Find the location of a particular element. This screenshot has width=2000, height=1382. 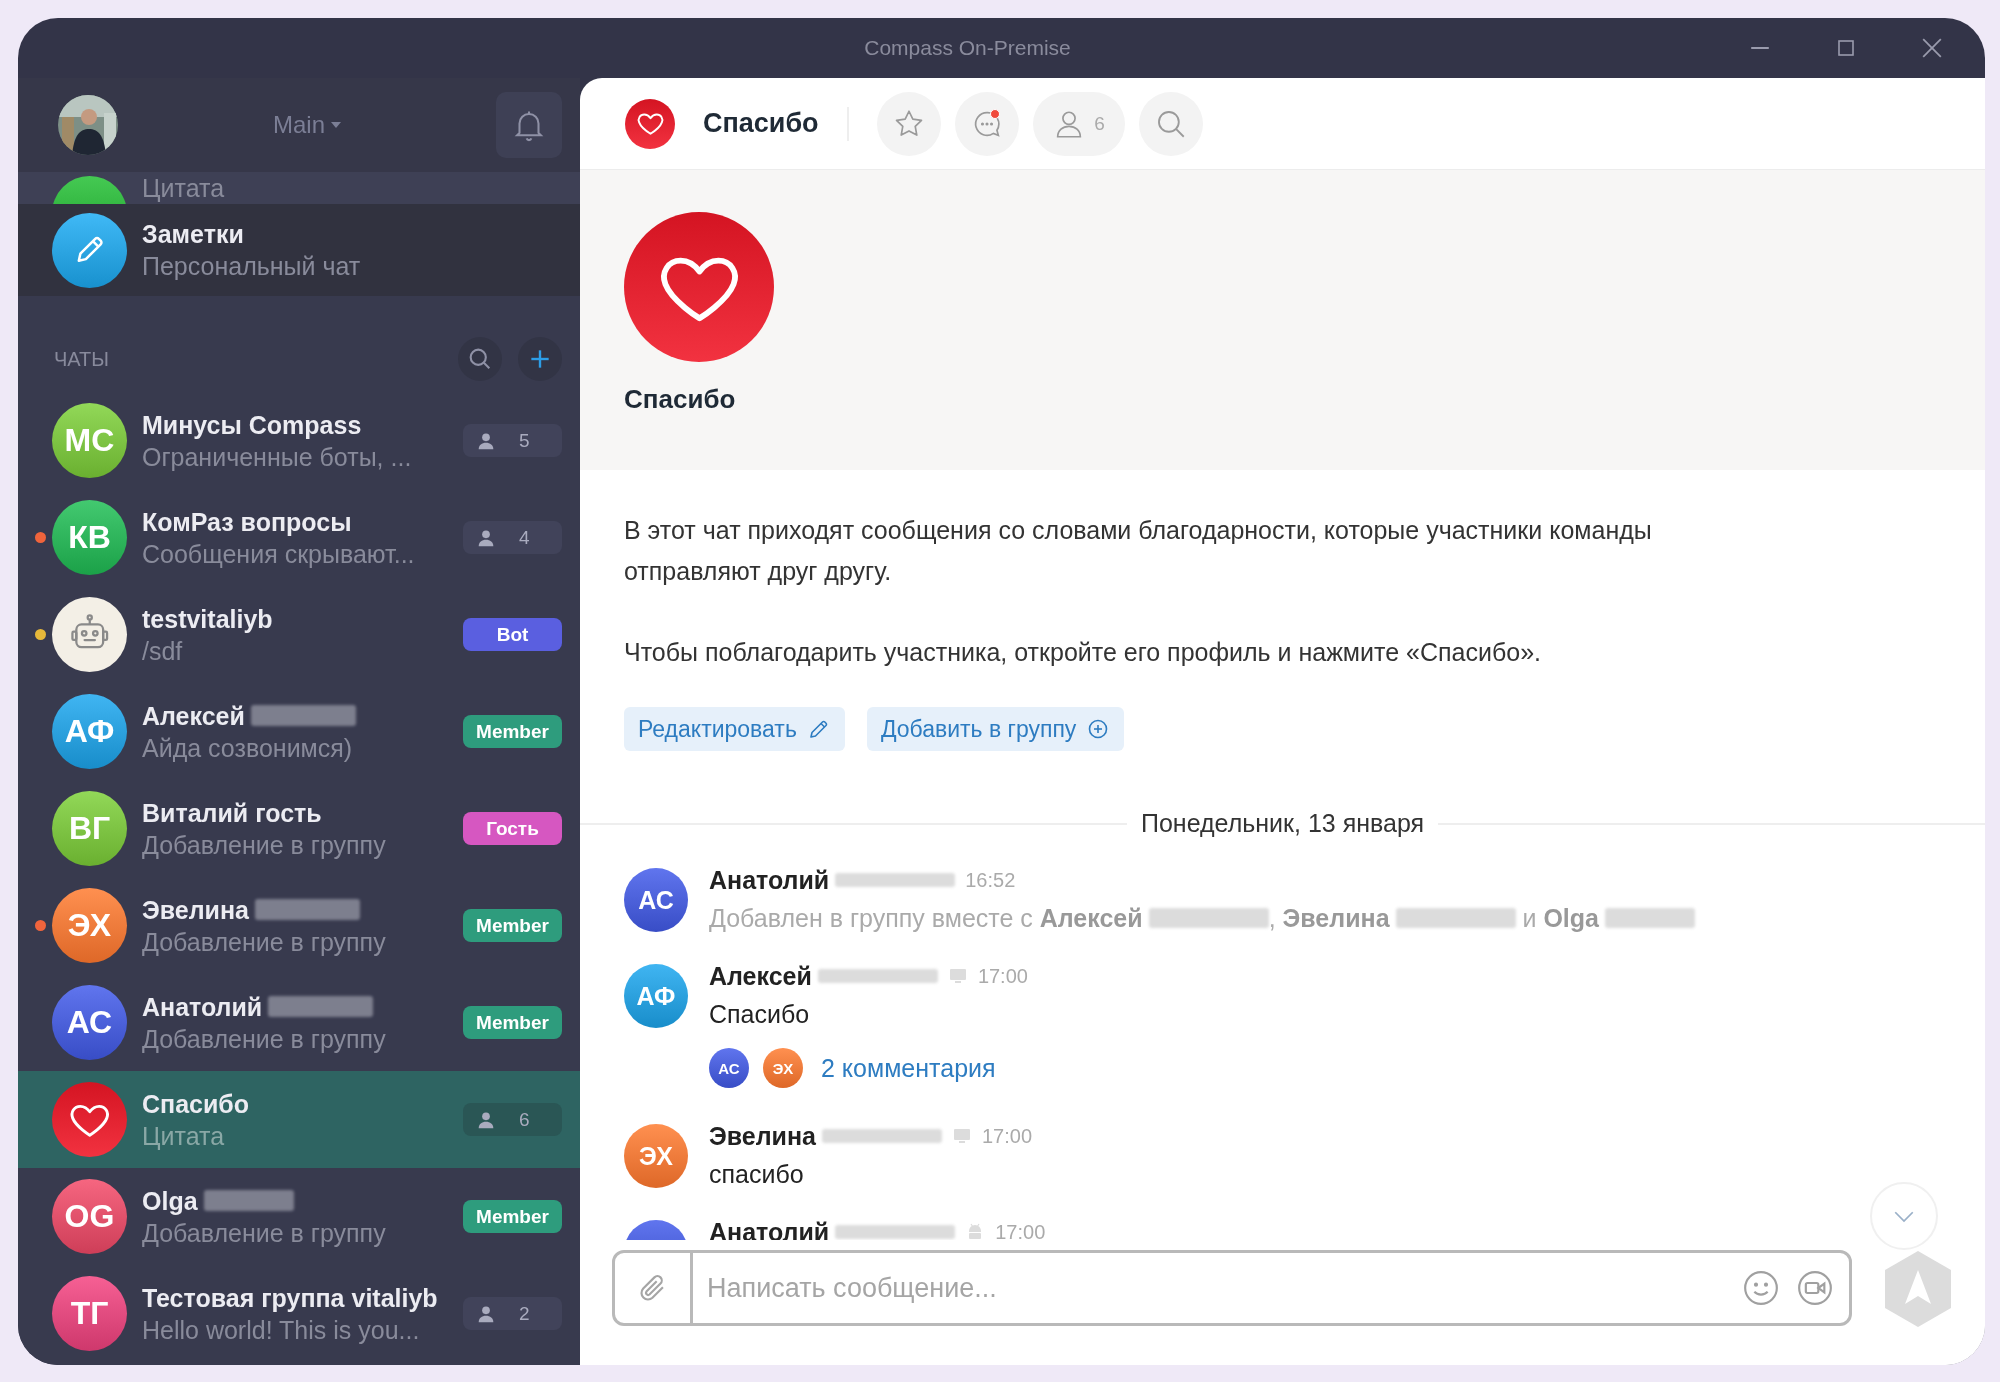

member-count: 2 is located at coordinates (524, 1313).